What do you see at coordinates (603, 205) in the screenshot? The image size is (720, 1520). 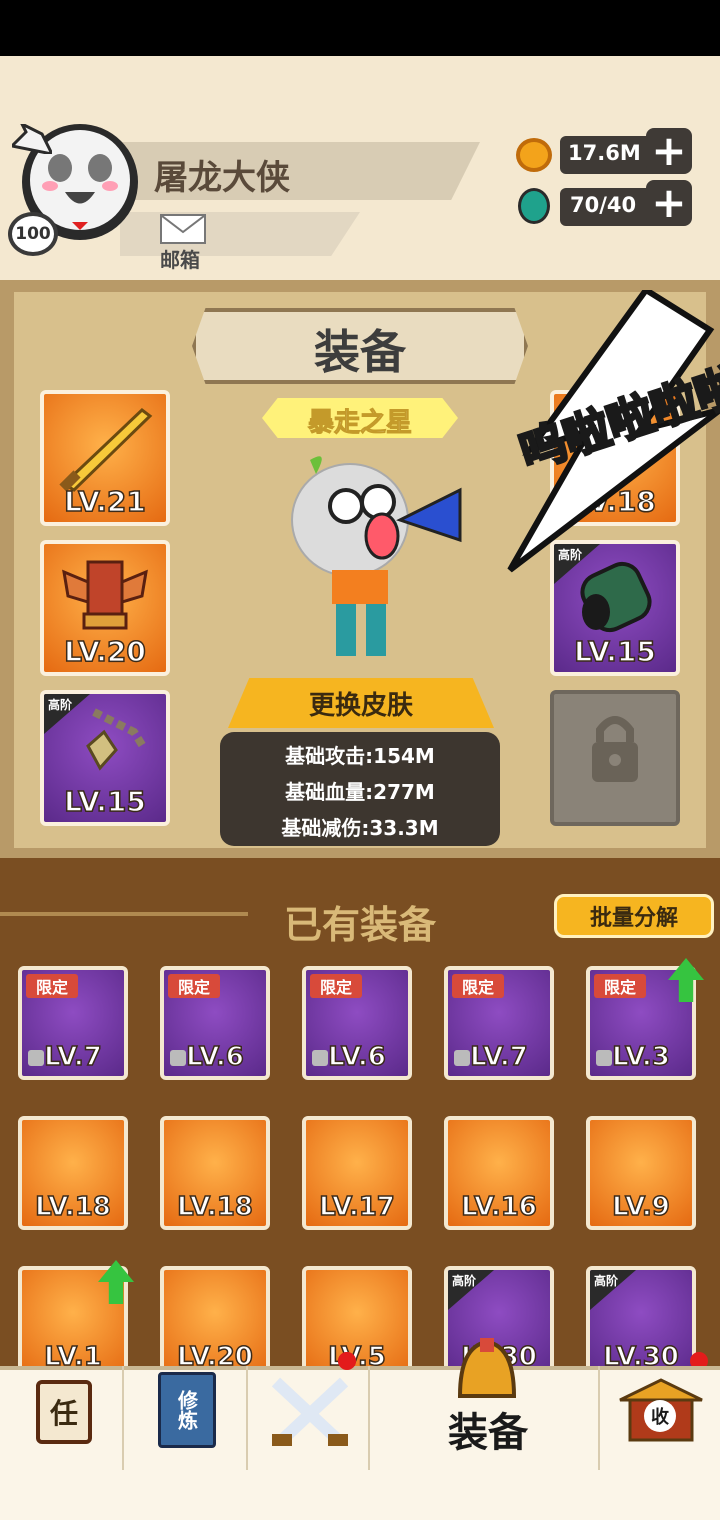 I see `gem-value: 70/40` at bounding box center [603, 205].